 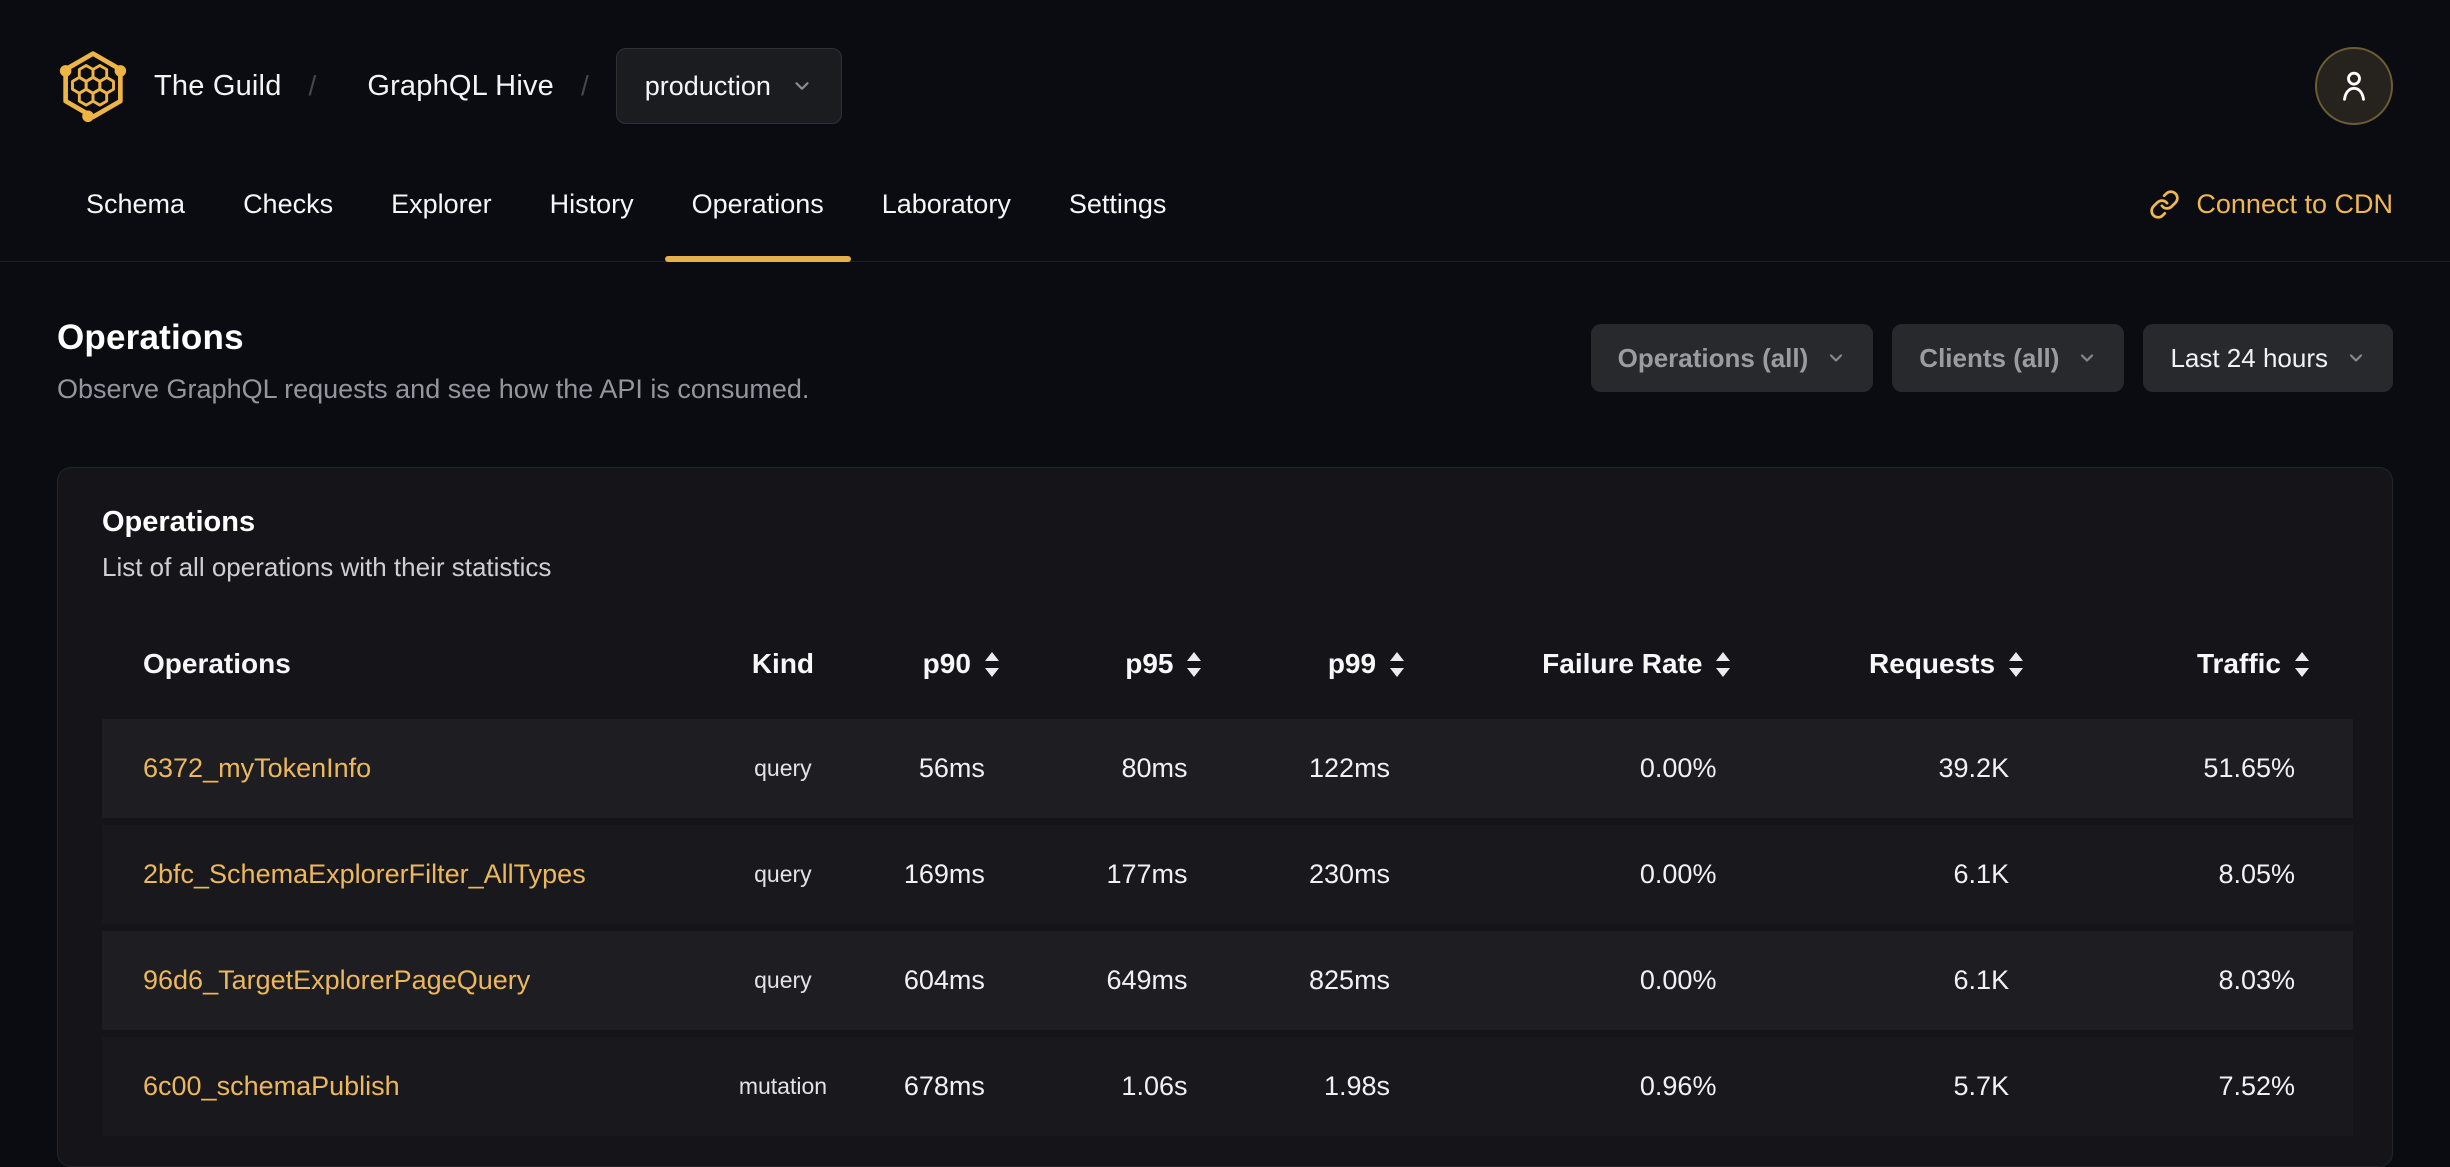 I want to click on p90-cell: 169ms, so click(x=972, y=874).